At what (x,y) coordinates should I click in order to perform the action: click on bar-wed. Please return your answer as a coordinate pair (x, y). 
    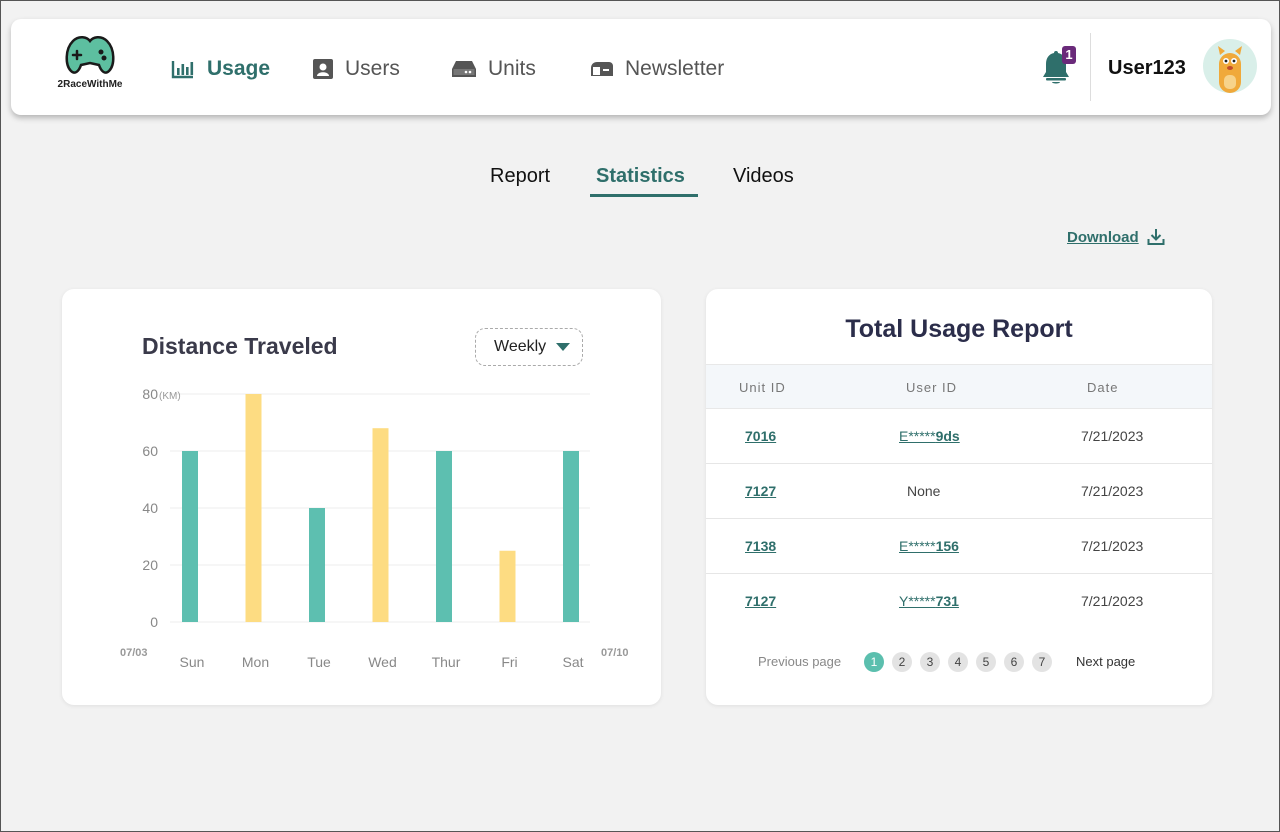
    Looking at the image, I should click on (380, 525).